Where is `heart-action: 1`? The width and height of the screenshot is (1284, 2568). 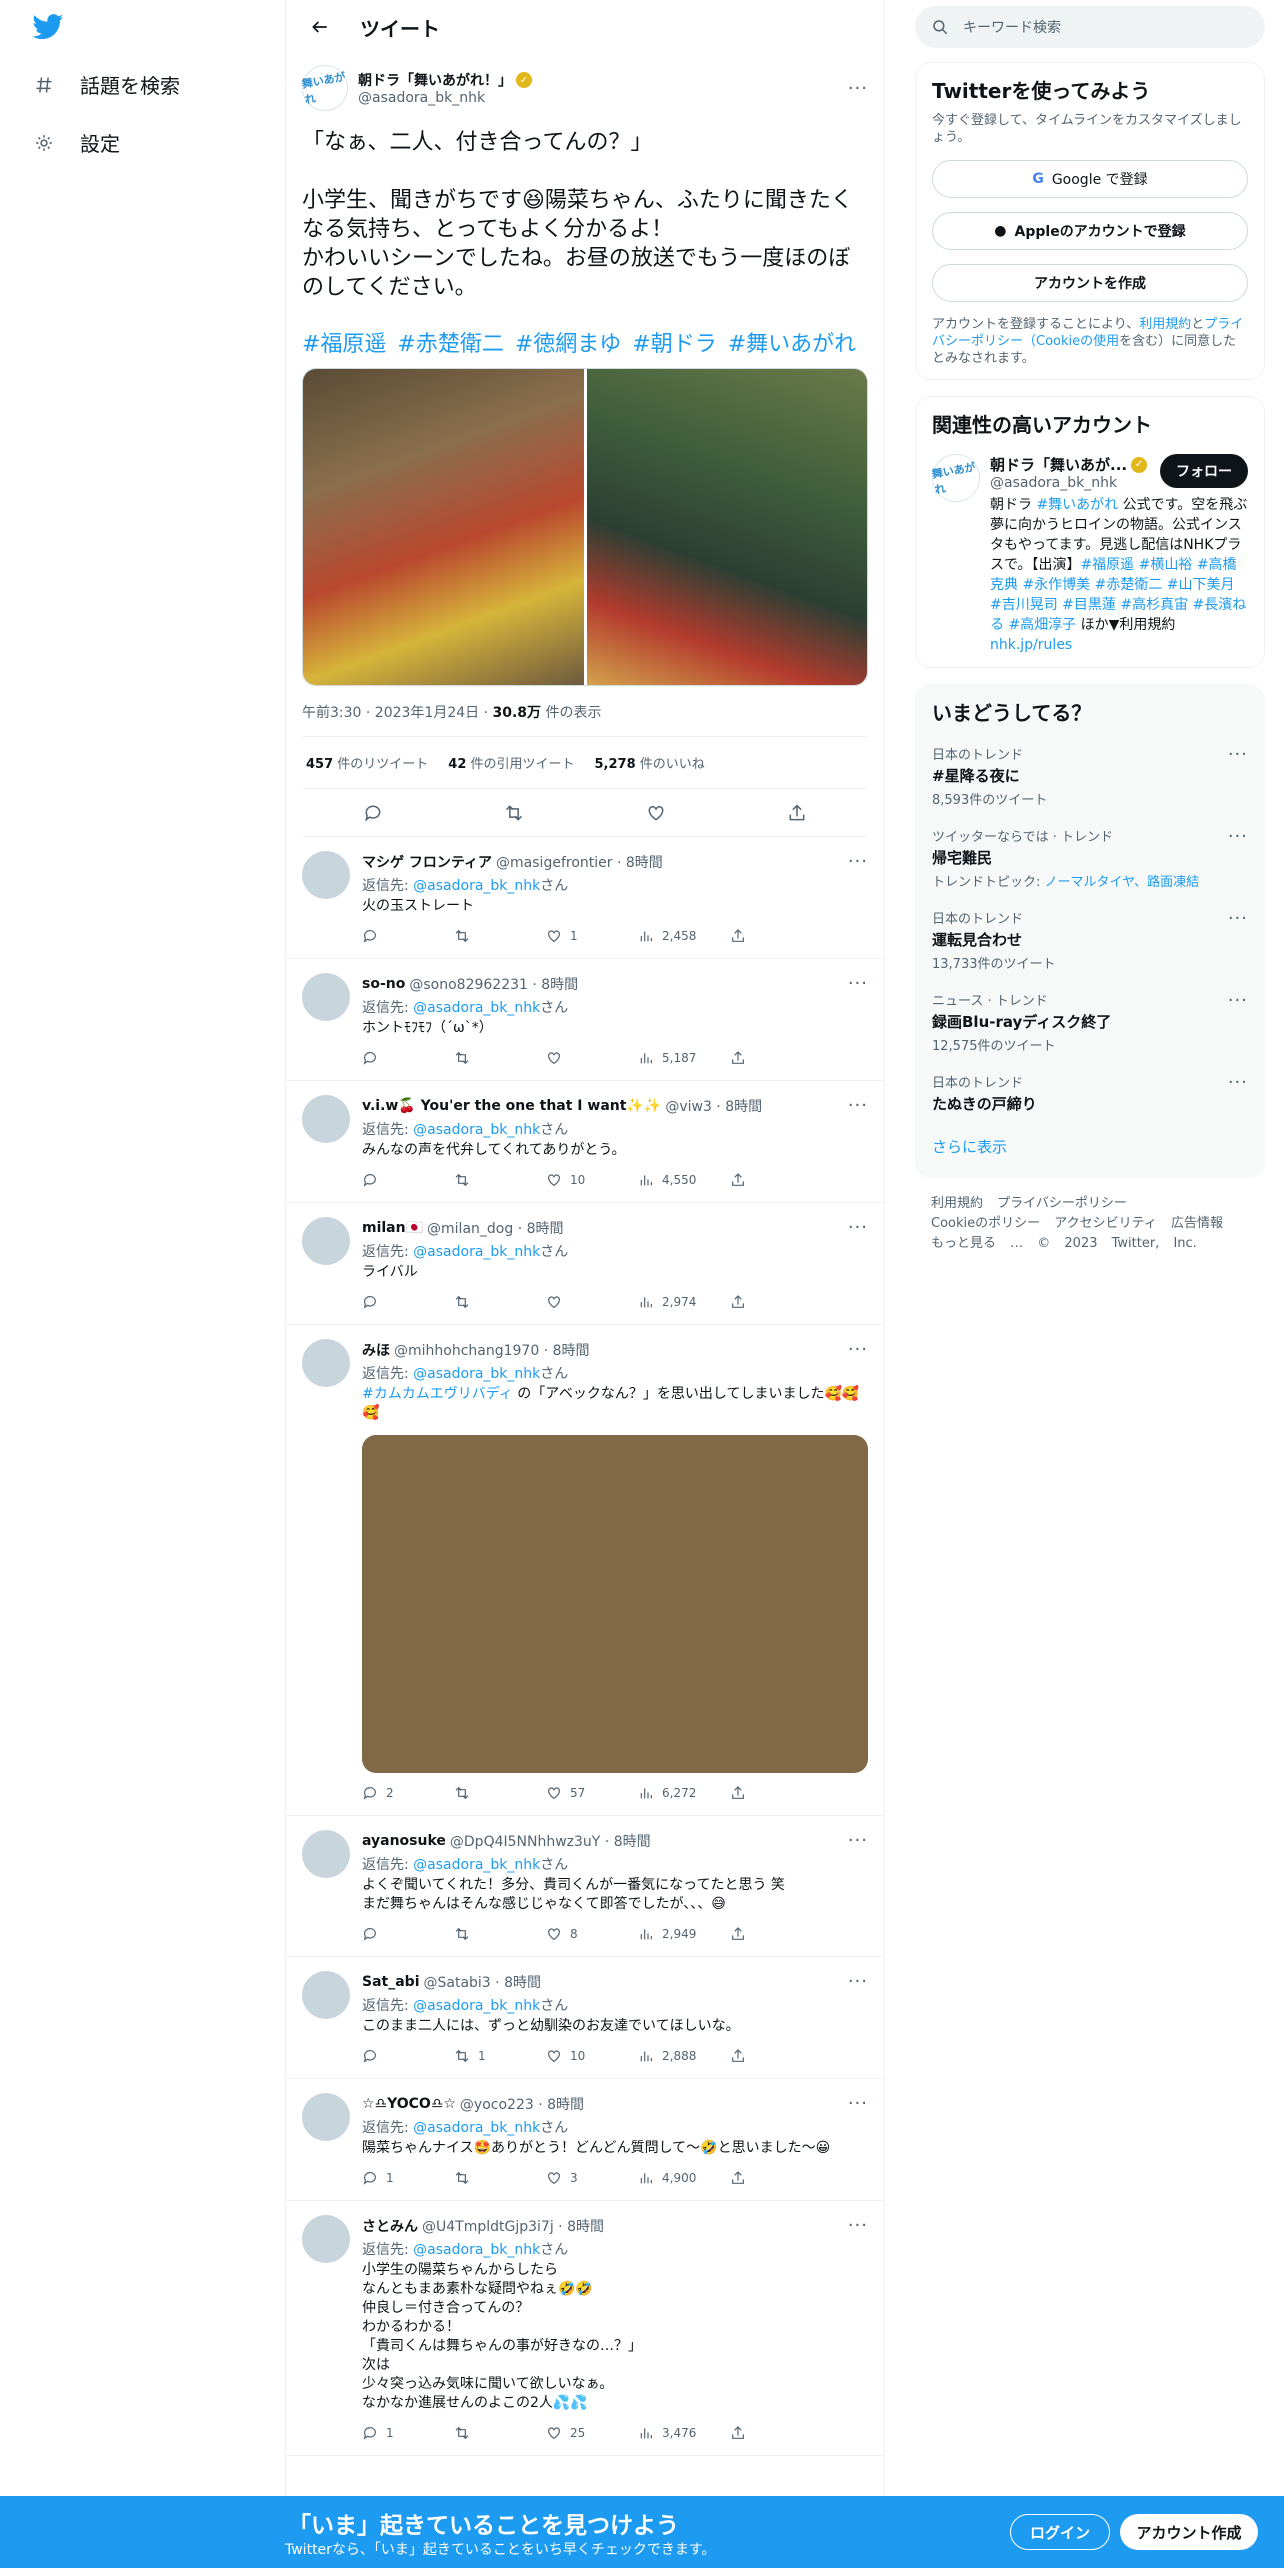
heart-action: 1 is located at coordinates (592, 936).